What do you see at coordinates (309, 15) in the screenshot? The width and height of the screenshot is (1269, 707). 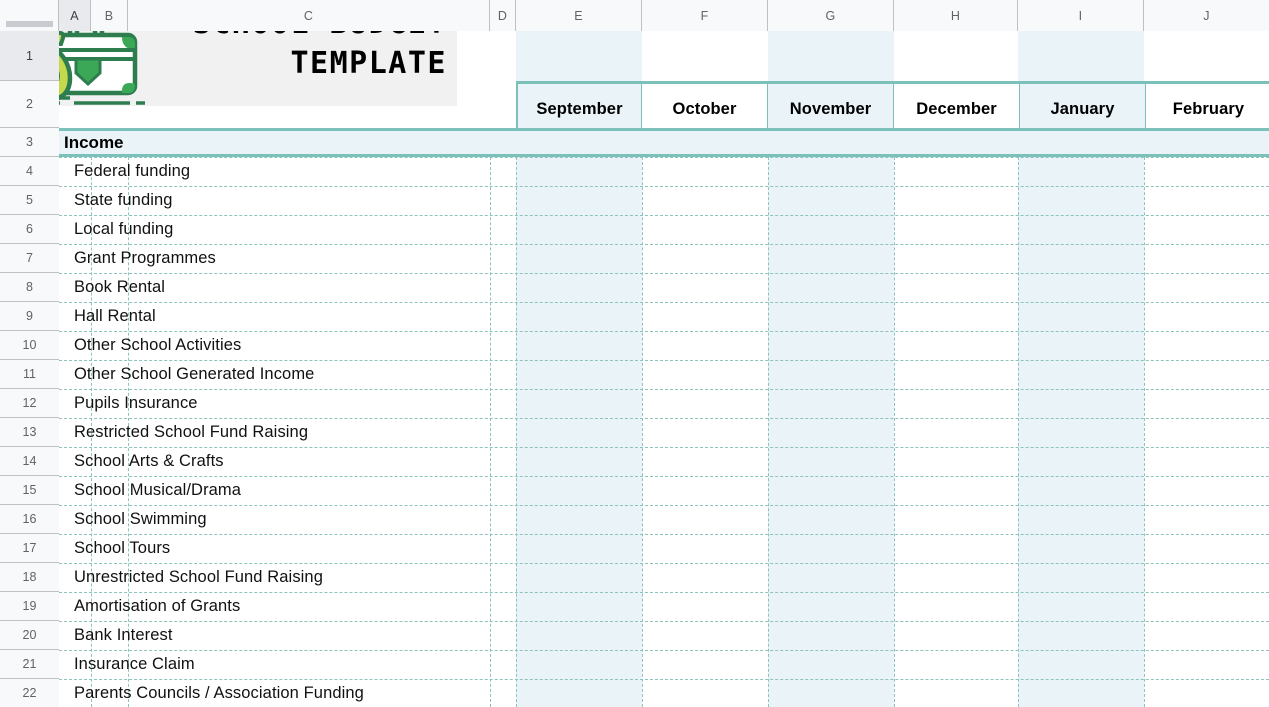 I see `column-header-c: C` at bounding box center [309, 15].